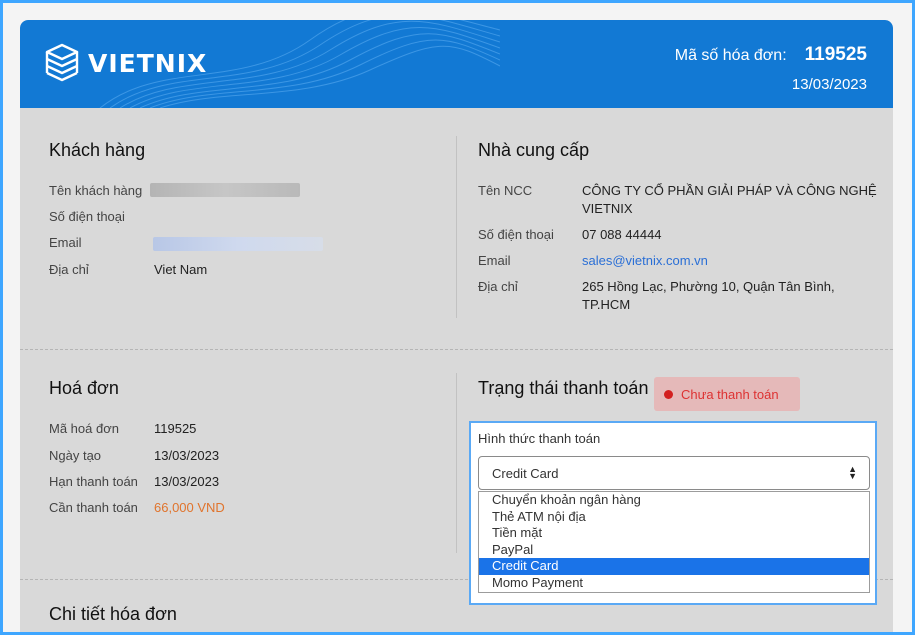  I want to click on option-atm-card: Thẻ ATM nội địa, so click(674, 517).